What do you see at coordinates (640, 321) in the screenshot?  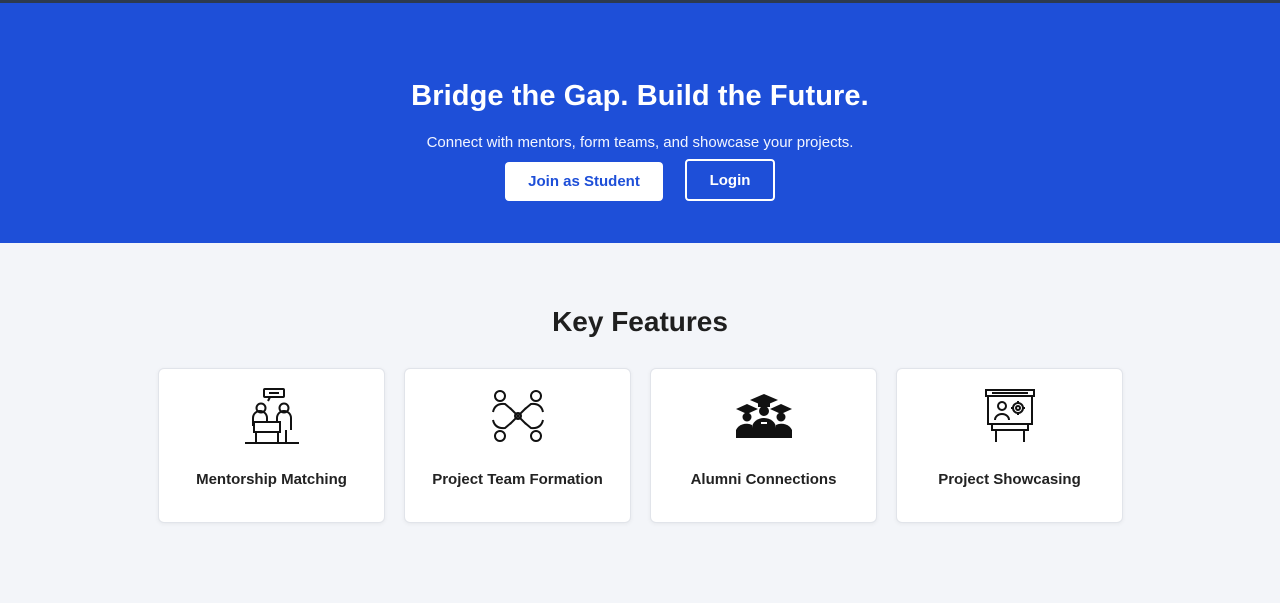 I see `features-heading: Key Features` at bounding box center [640, 321].